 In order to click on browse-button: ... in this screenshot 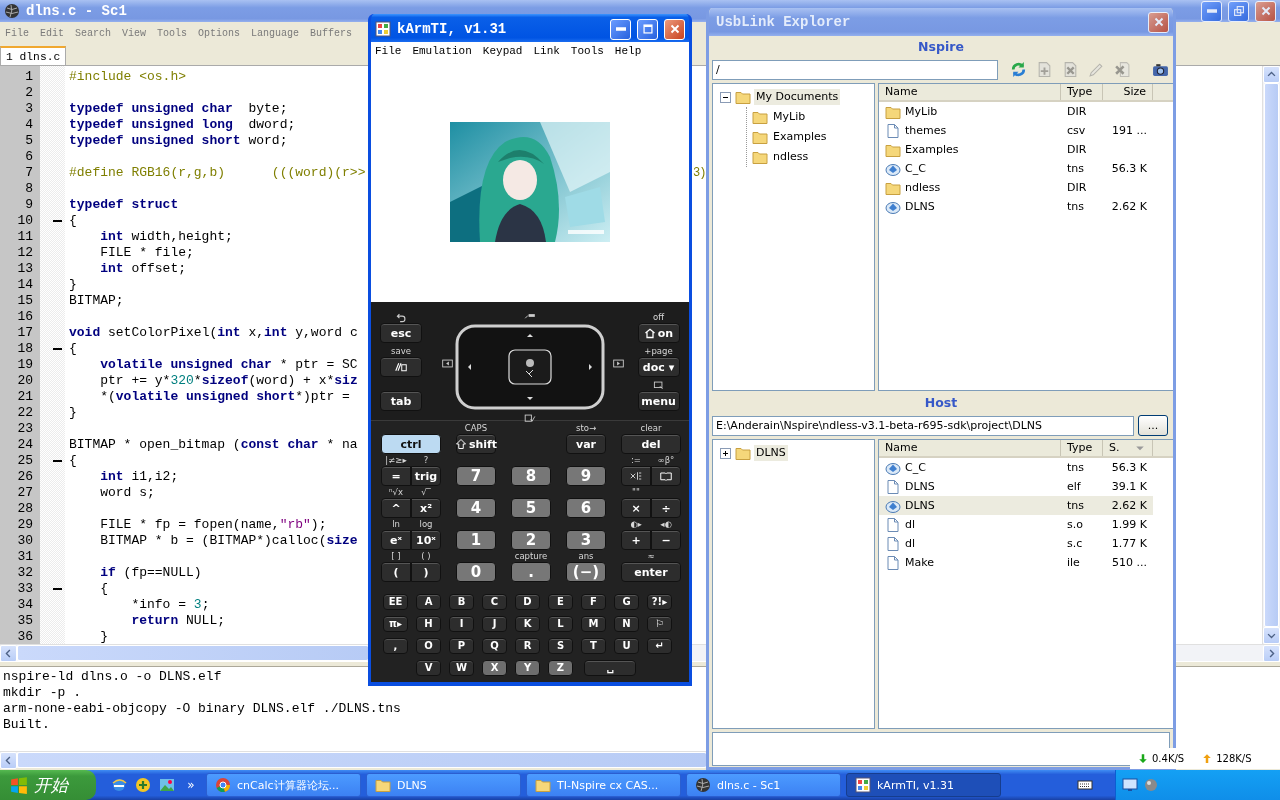, I will do `click(1153, 425)`.